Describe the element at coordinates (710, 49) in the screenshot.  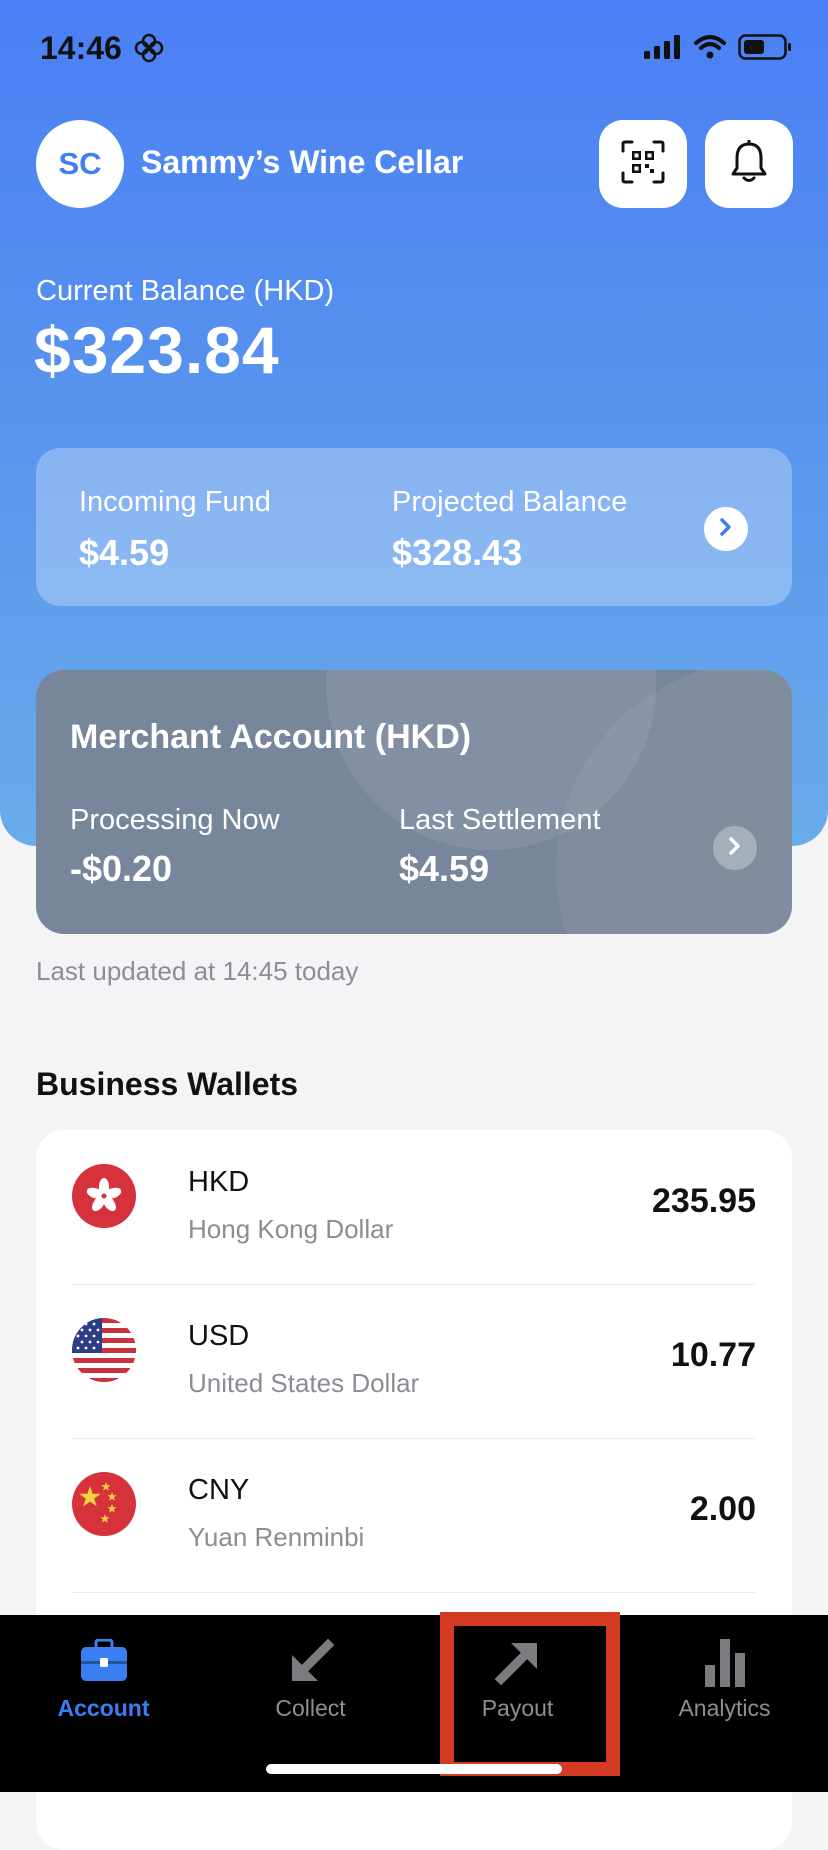
I see `wifi-icon` at that location.